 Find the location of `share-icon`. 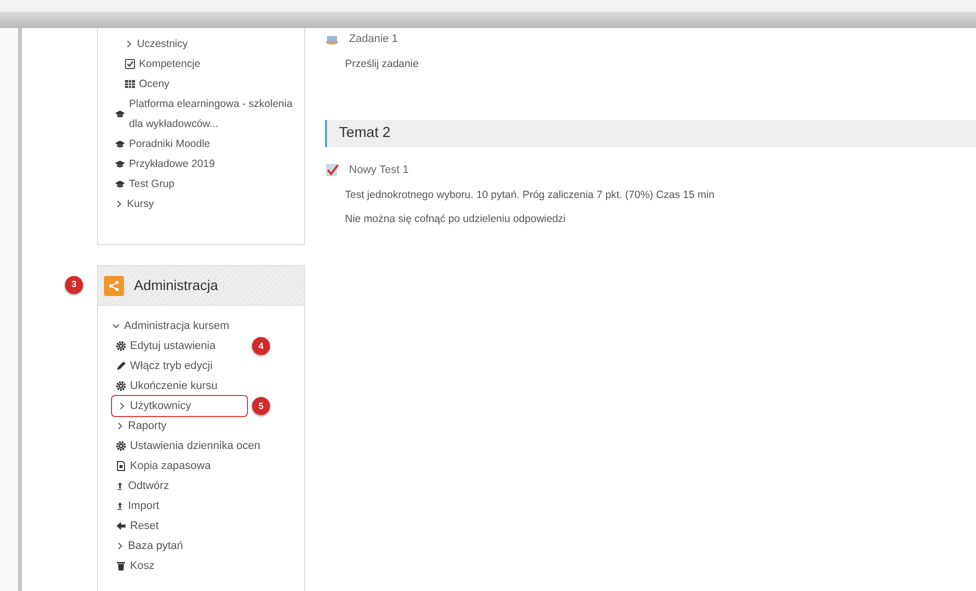

share-icon is located at coordinates (114, 286).